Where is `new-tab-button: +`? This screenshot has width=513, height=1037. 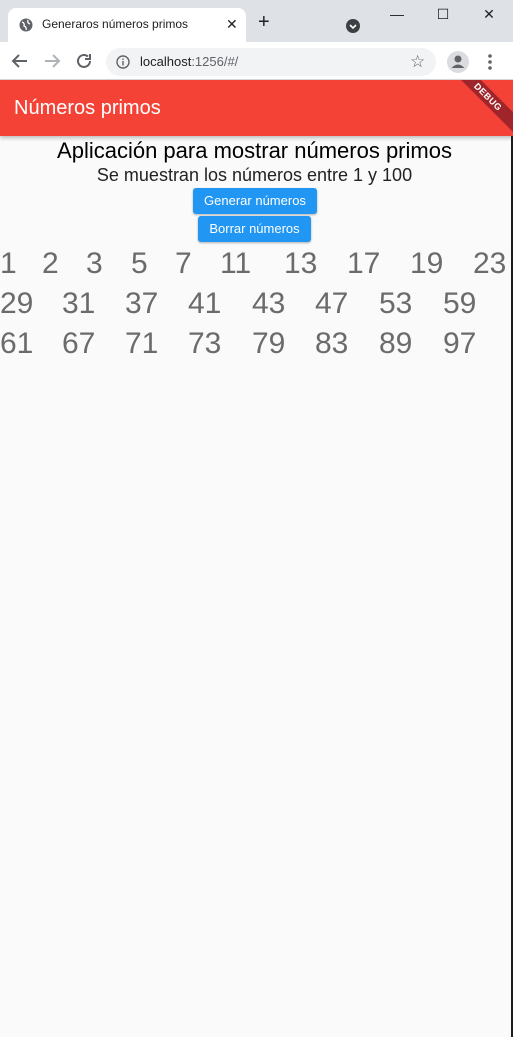
new-tab-button: + is located at coordinates (264, 22).